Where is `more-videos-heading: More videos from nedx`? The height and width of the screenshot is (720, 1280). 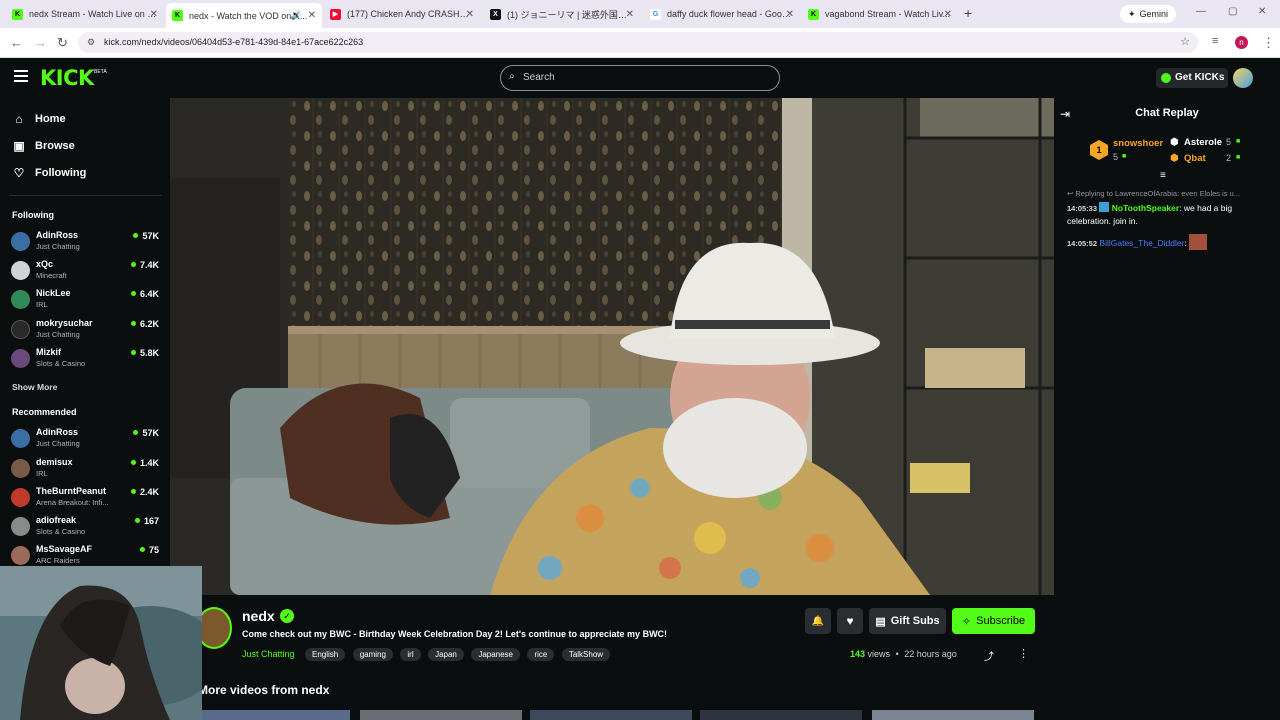 more-videos-heading: More videos from nedx is located at coordinates (264, 690).